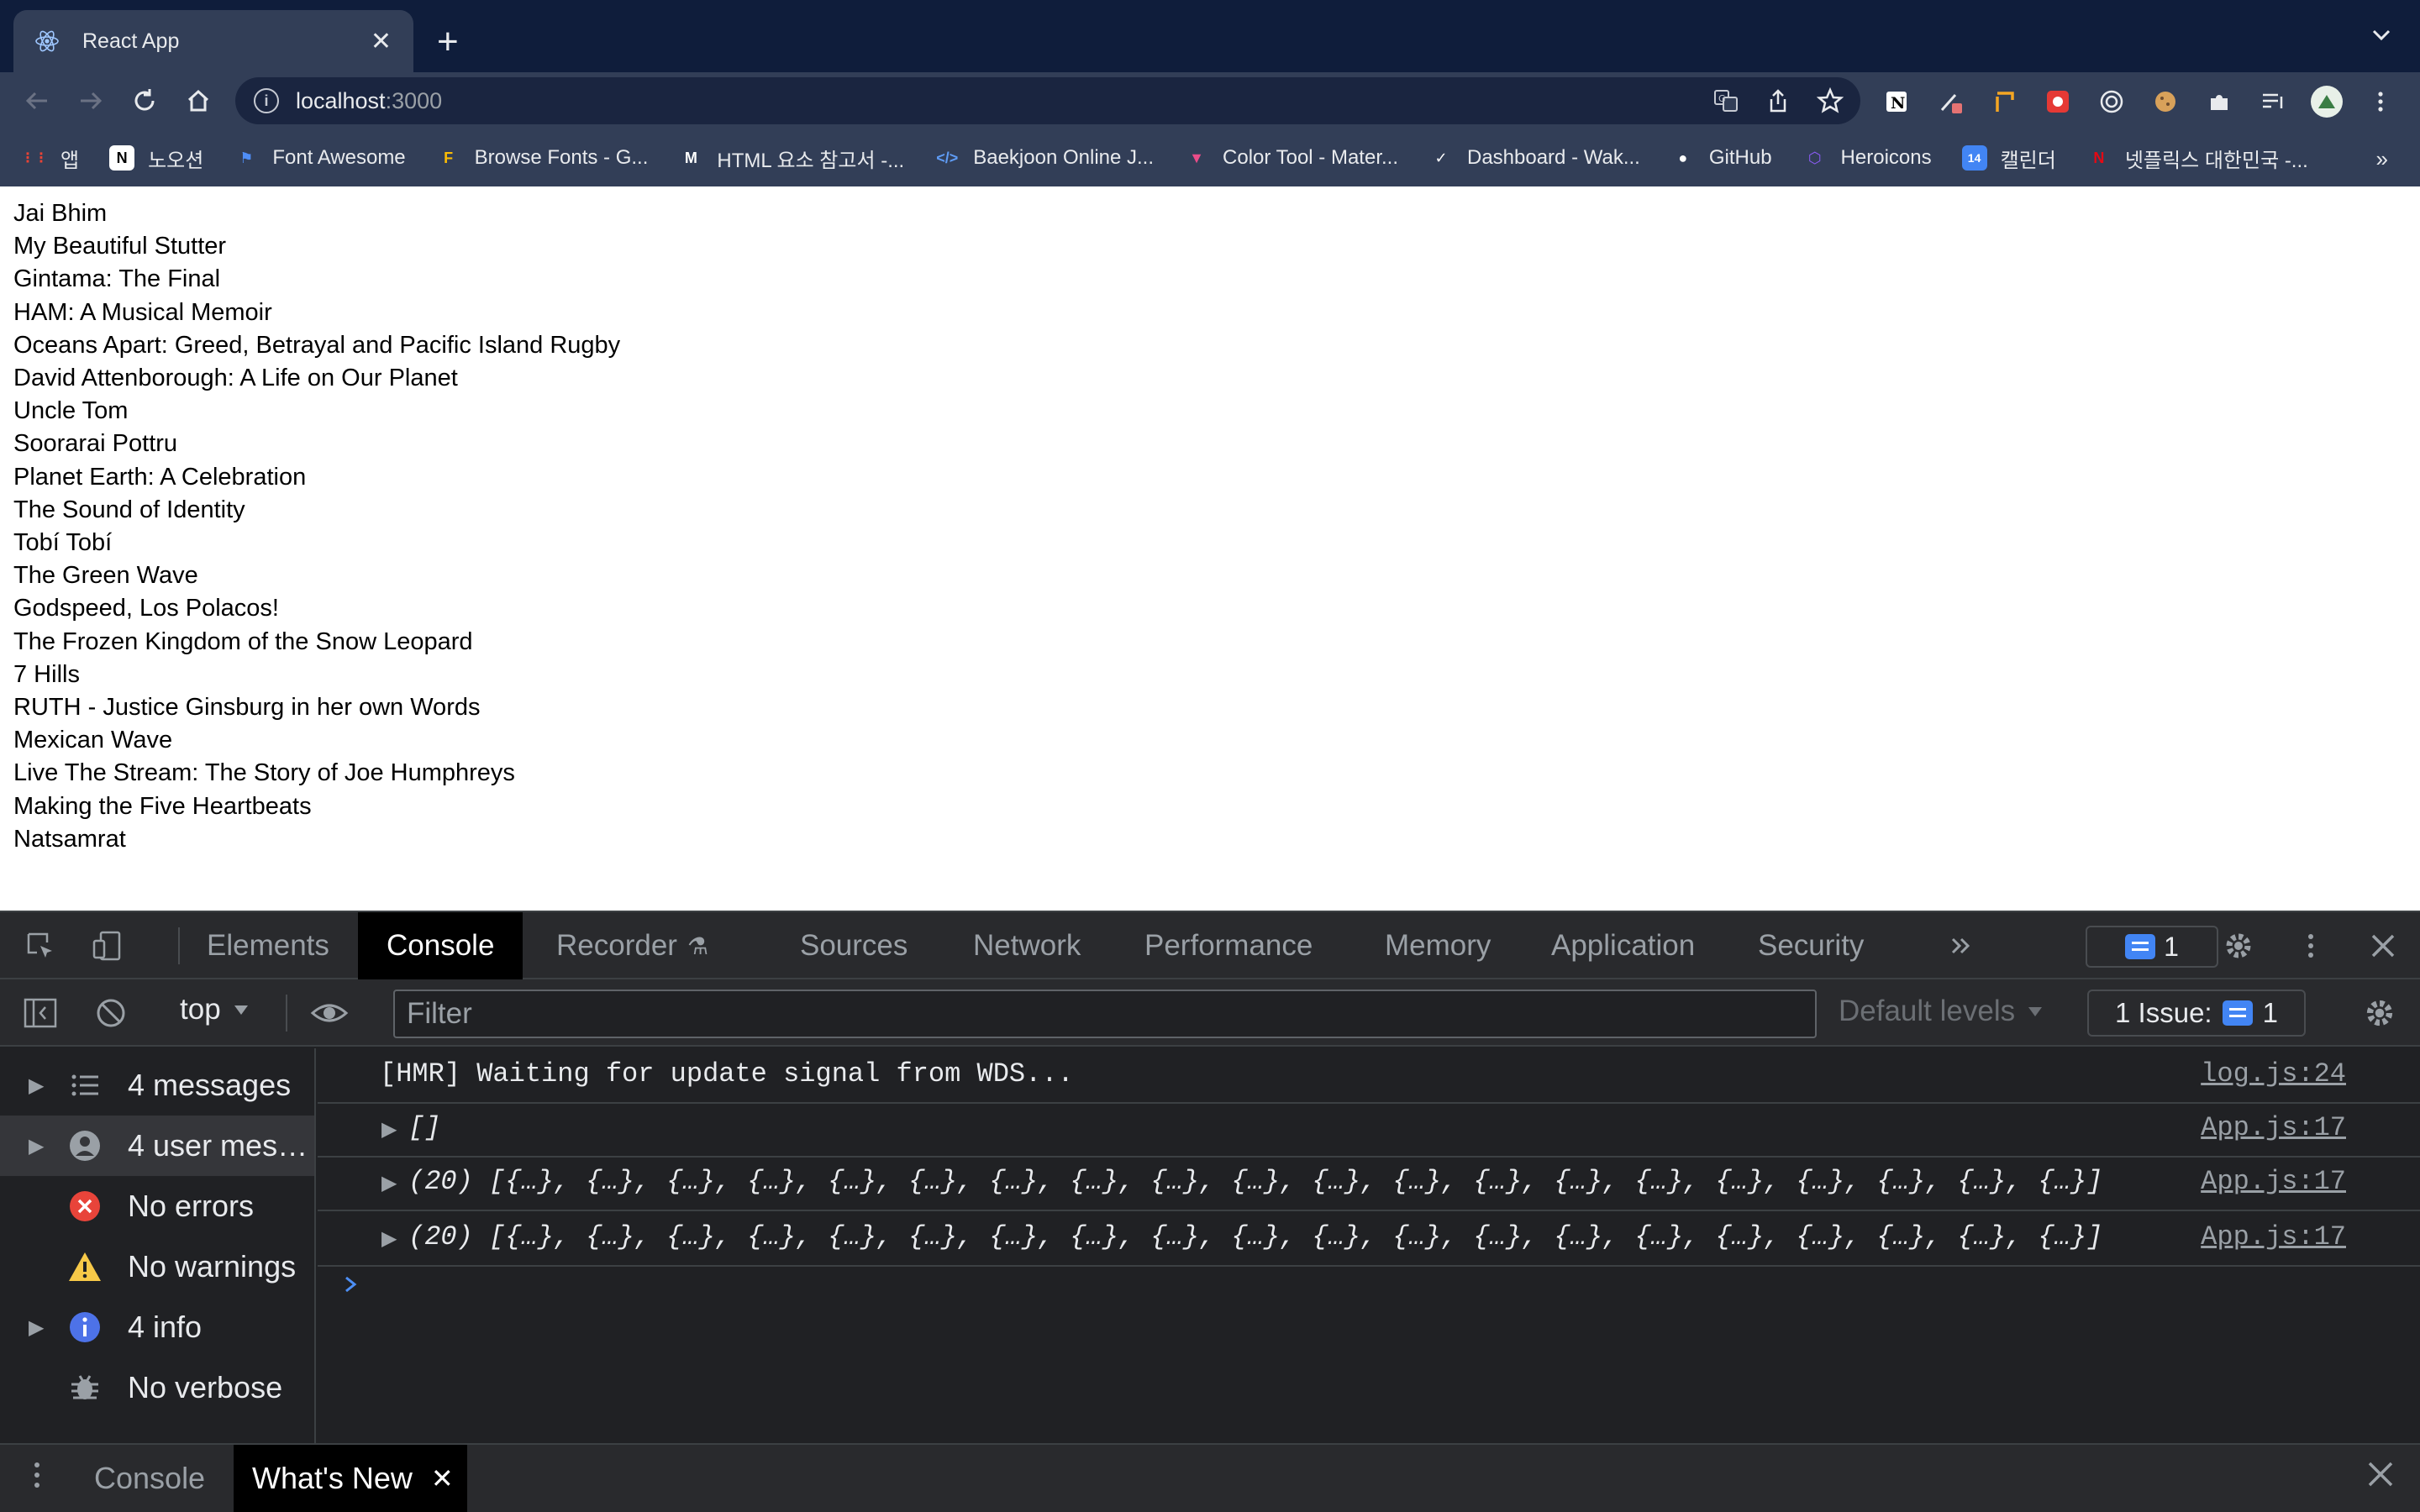  What do you see at coordinates (2008, 158) in the screenshot?
I see `bookmark-item: 14 캘린더` at bounding box center [2008, 158].